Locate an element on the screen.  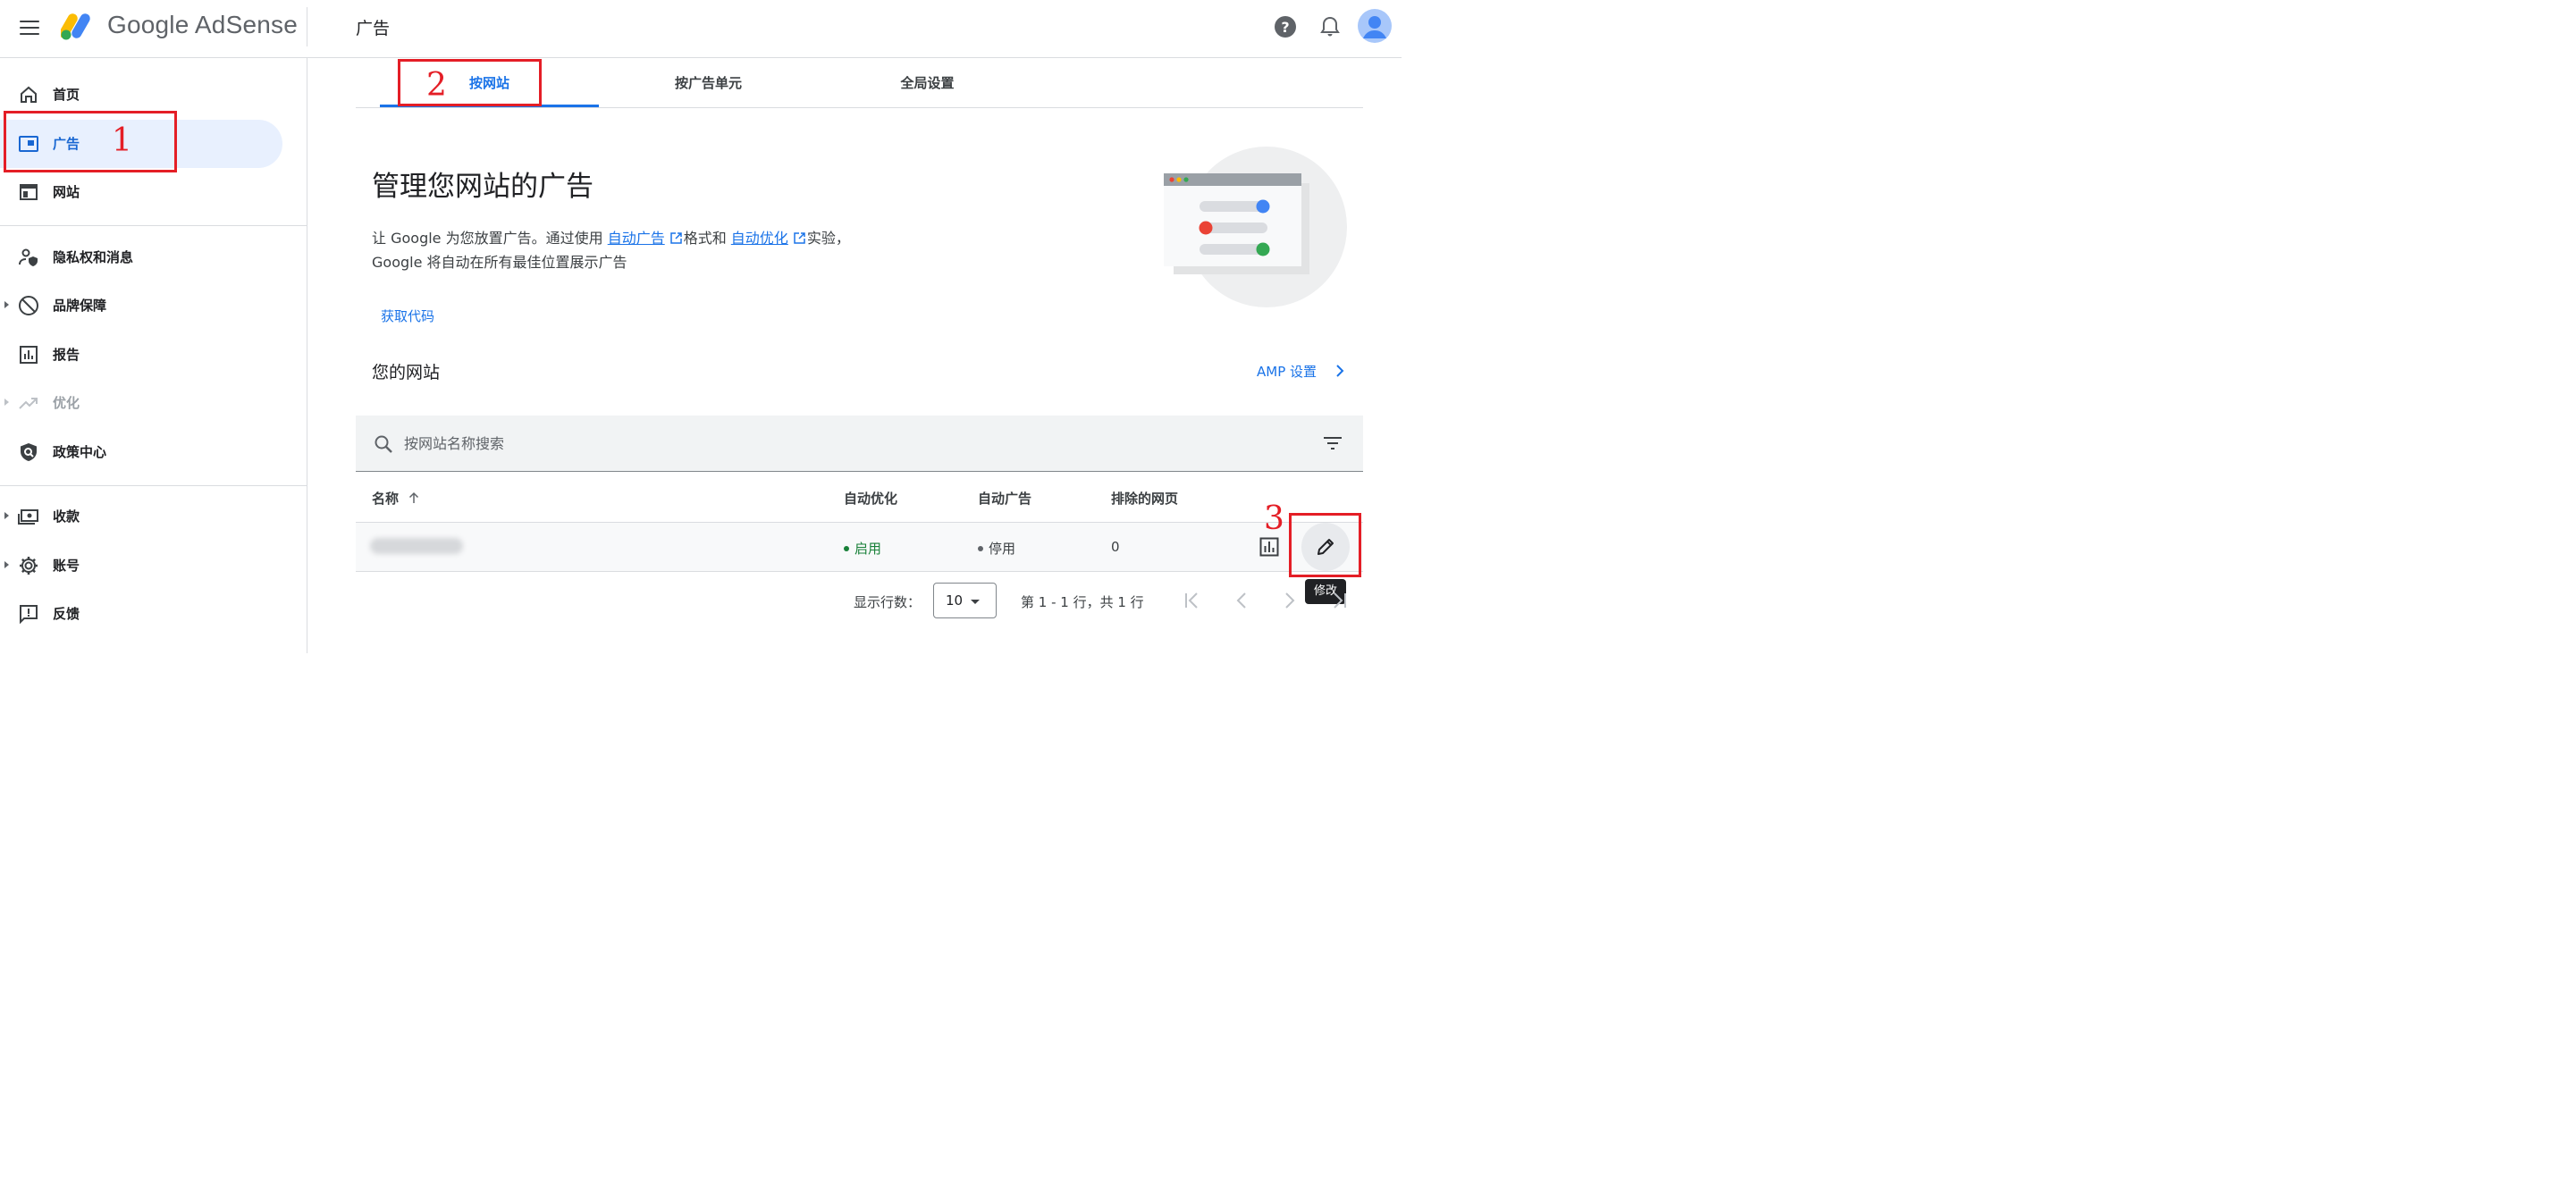
auto-ads-status: 停用 is located at coordinates (997, 548).